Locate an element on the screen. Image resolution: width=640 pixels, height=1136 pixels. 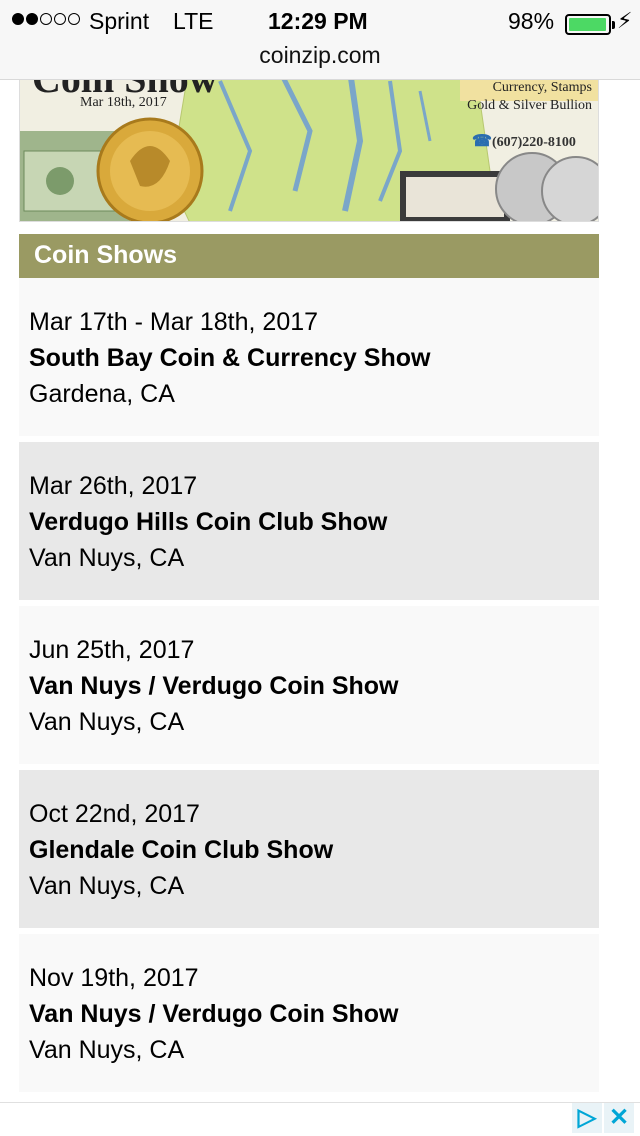
battery-fill is located at coordinates (588, 24).